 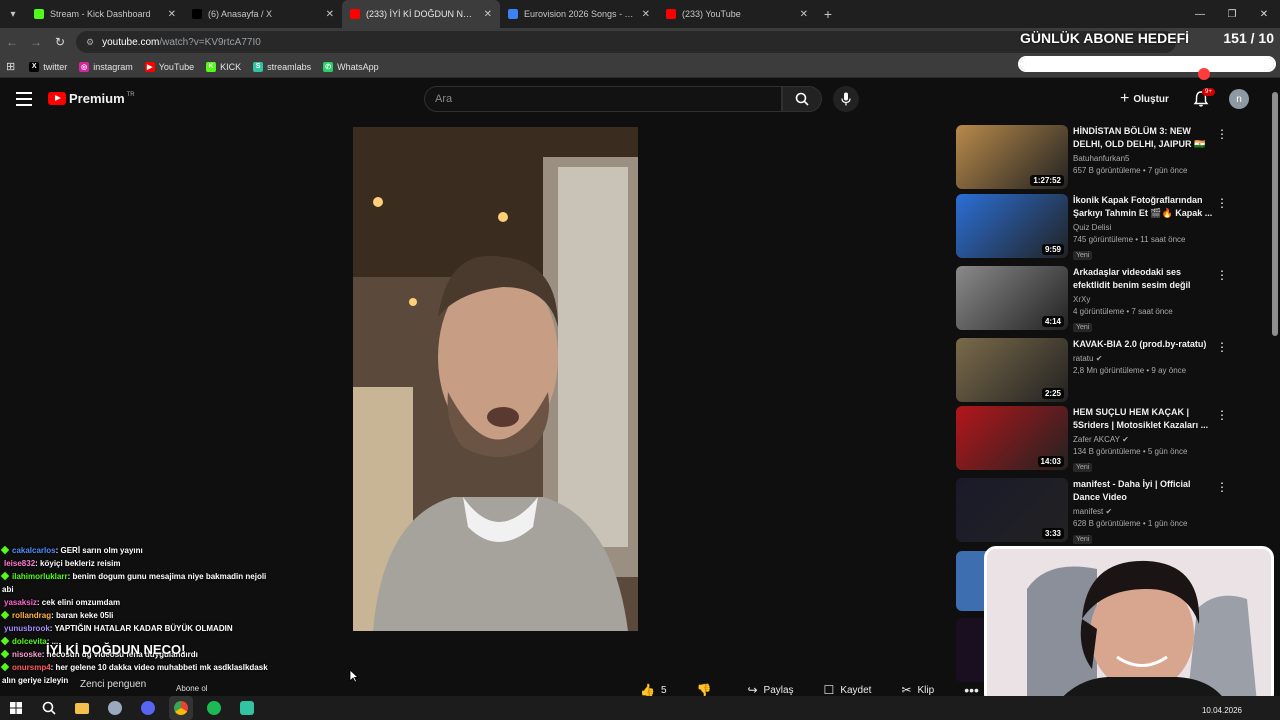 What do you see at coordinates (16, 708) in the screenshot?
I see `start-button` at bounding box center [16, 708].